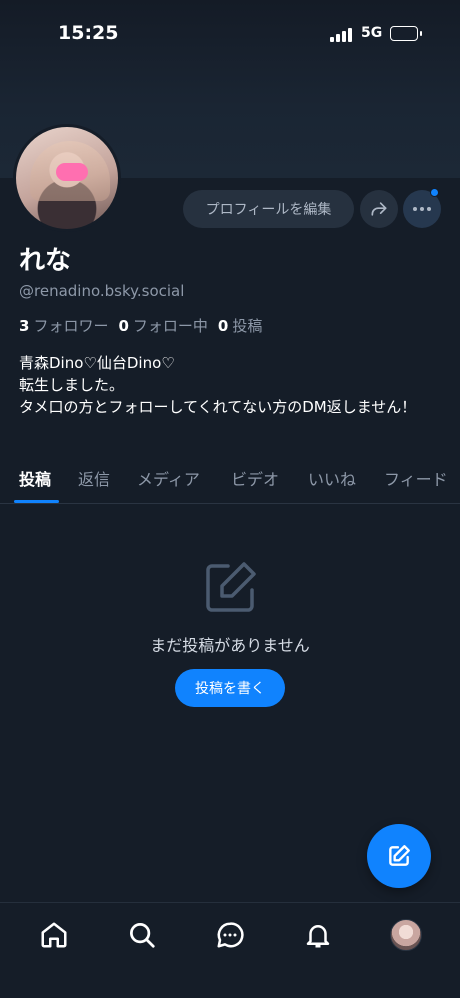 The image size is (460, 998). What do you see at coordinates (88, 33) in the screenshot?
I see `status-time: 15:25` at bounding box center [88, 33].